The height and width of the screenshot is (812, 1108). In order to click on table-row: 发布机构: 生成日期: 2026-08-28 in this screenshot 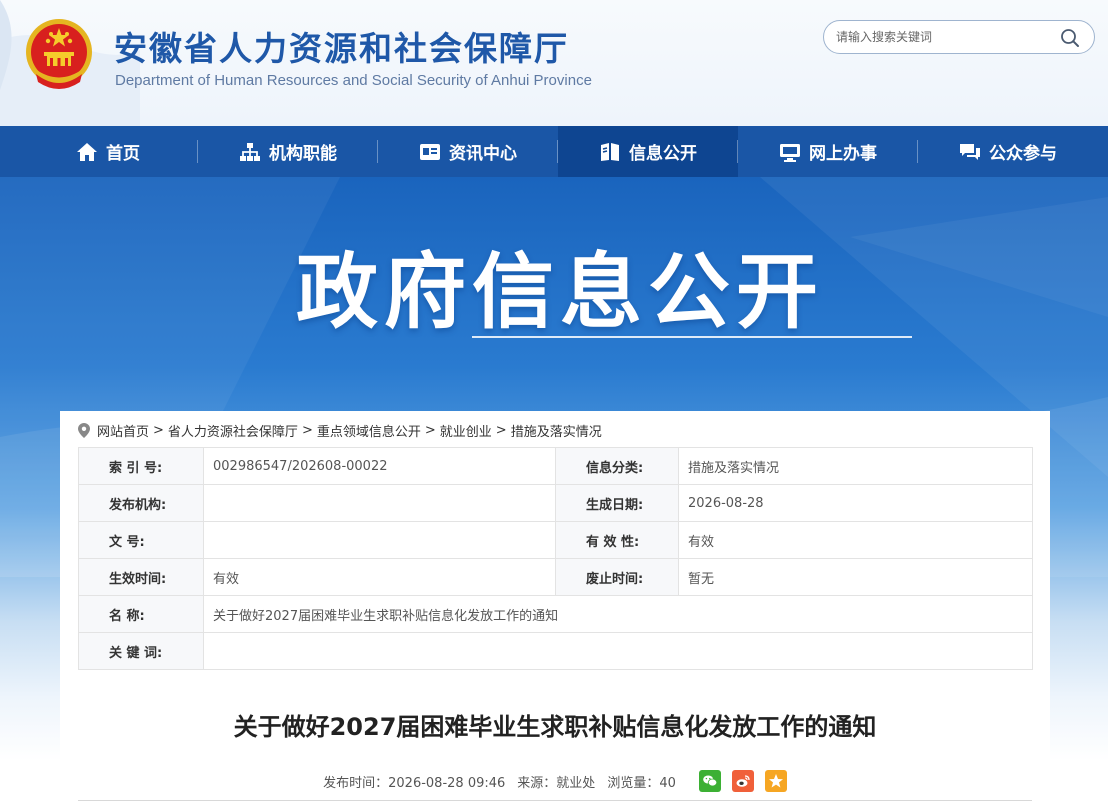, I will do `click(555, 503)`.